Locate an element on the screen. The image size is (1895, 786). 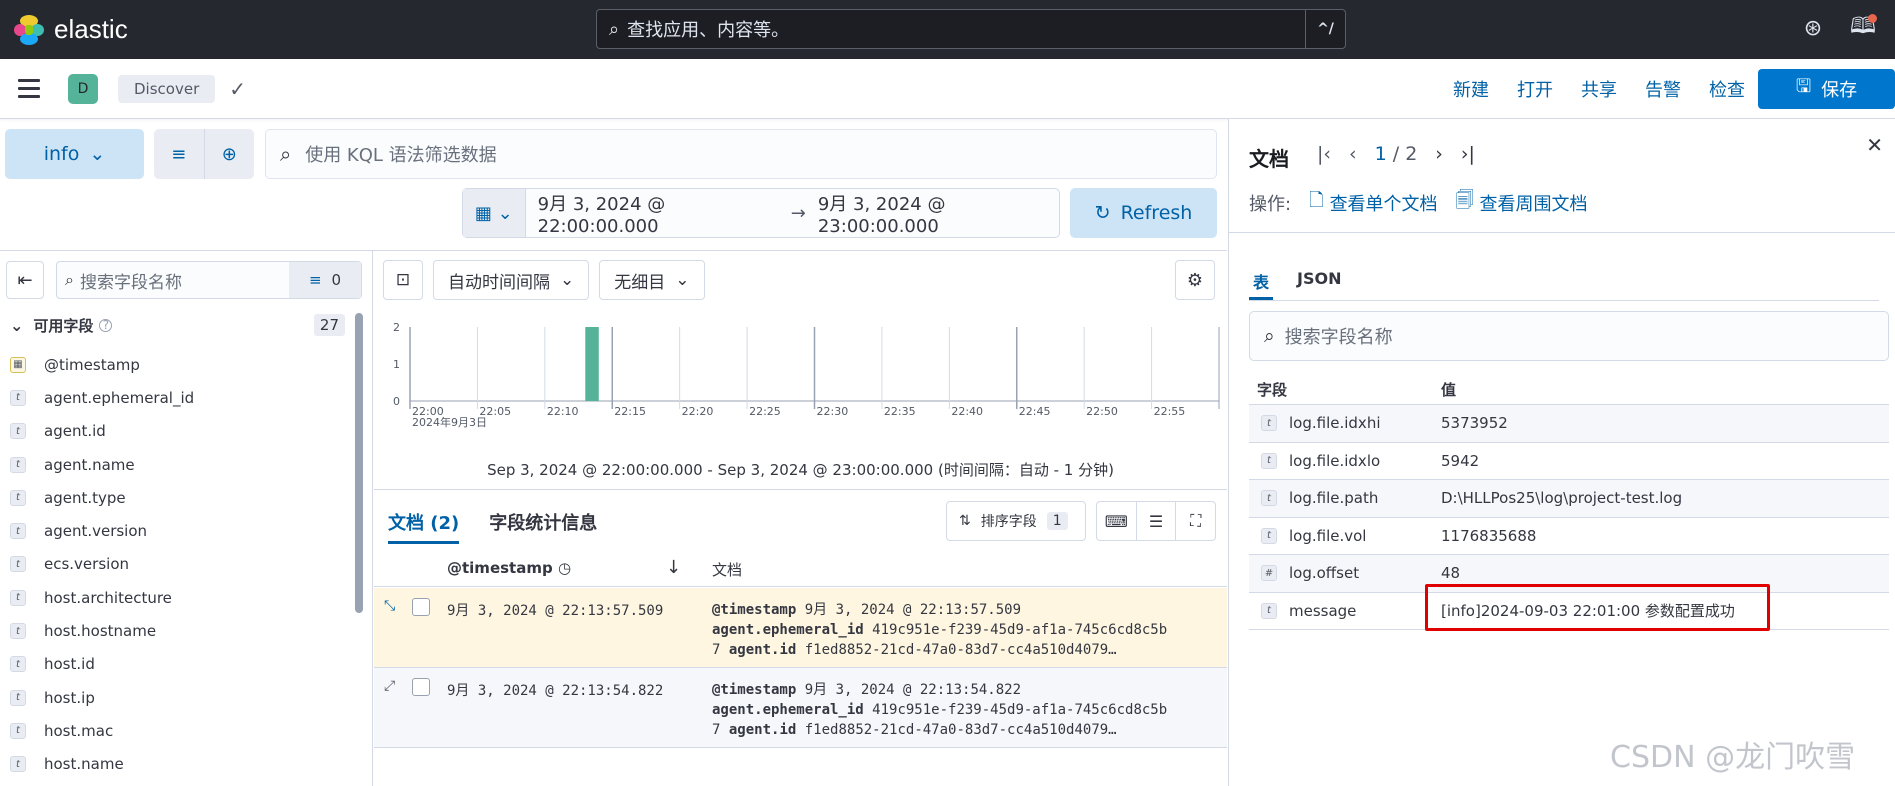
global-search-input: ⌕ 查找应用、内容等。 ^/ is located at coordinates (971, 29).